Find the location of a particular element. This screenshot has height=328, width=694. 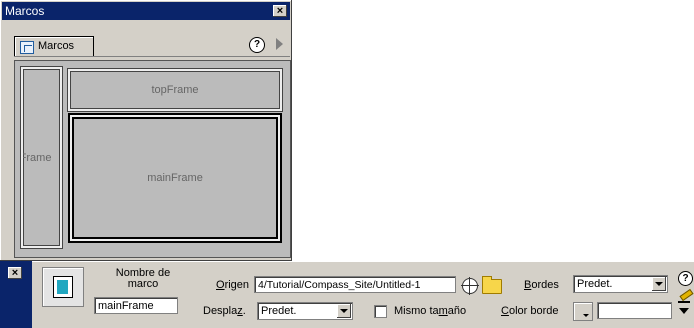

inspector-strip: × is located at coordinates (16, 294).